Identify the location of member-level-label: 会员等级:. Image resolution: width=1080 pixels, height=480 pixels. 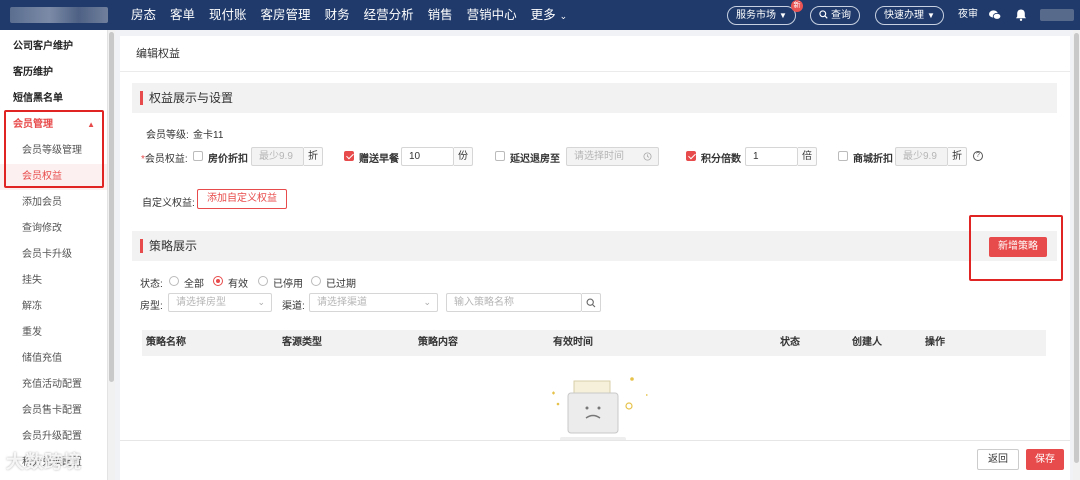
(167, 135).